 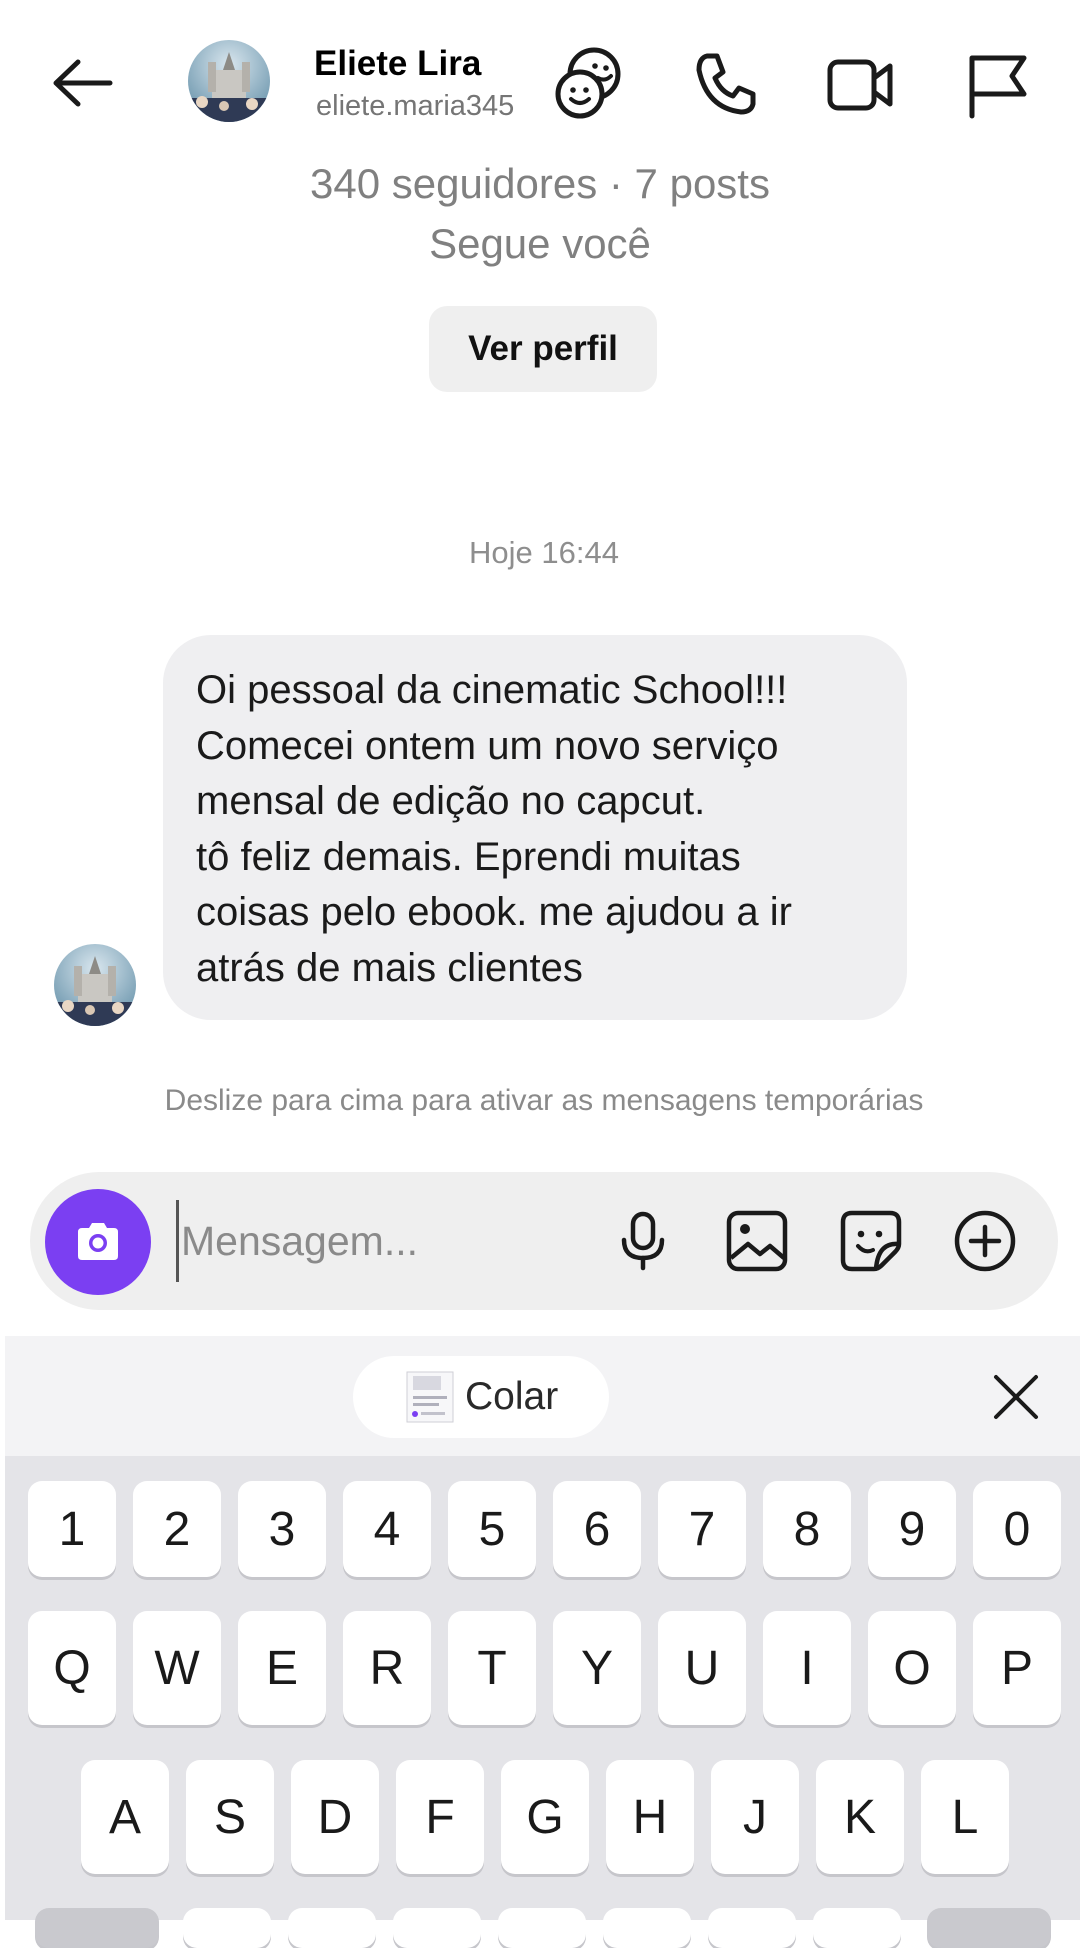 I want to click on key-r: R, so click(x=387, y=1668).